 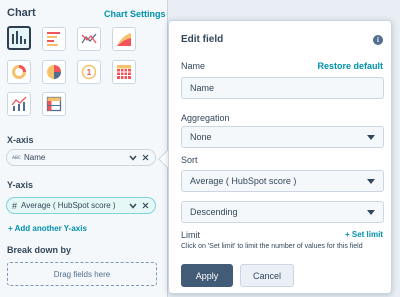 What do you see at coordinates (35, 157) in the screenshot?
I see `x-axis-field-name: Name` at bounding box center [35, 157].